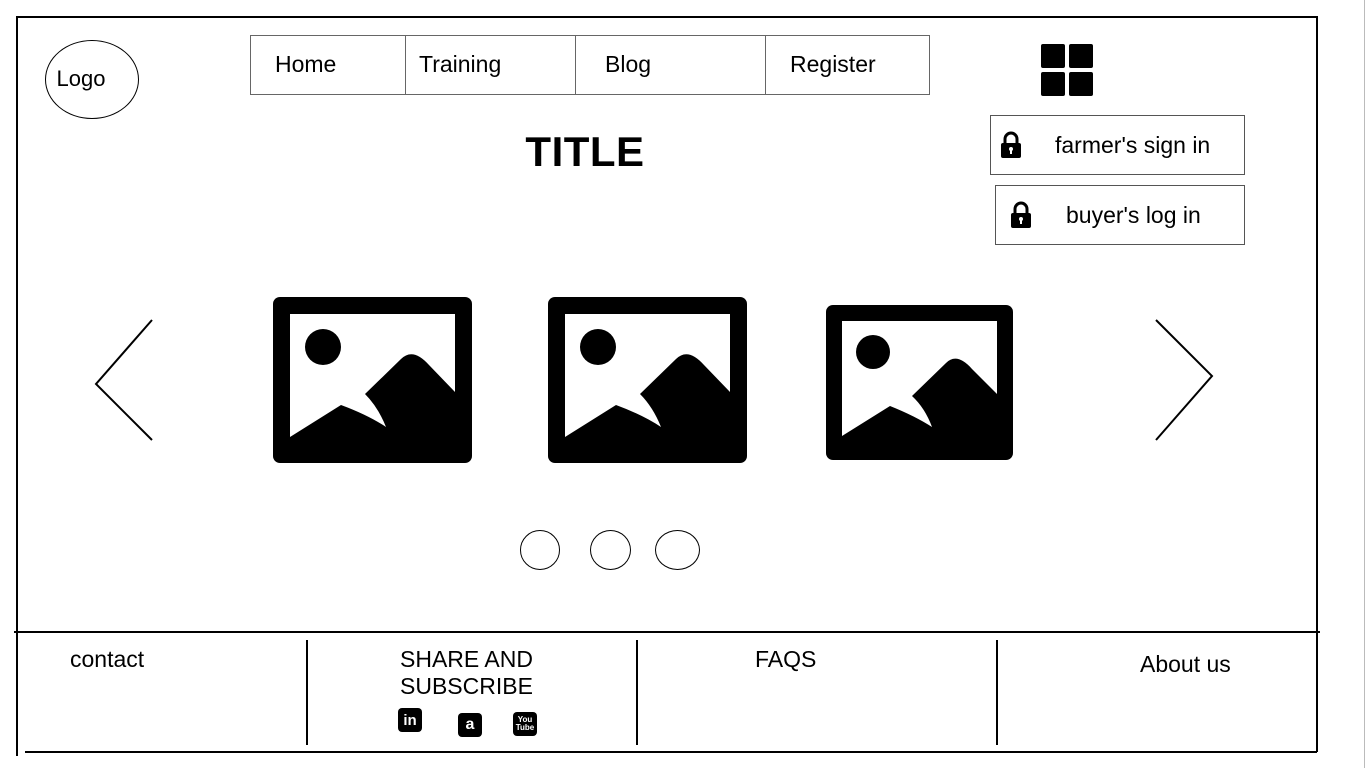  I want to click on linkedin-glyph: in, so click(410, 720).